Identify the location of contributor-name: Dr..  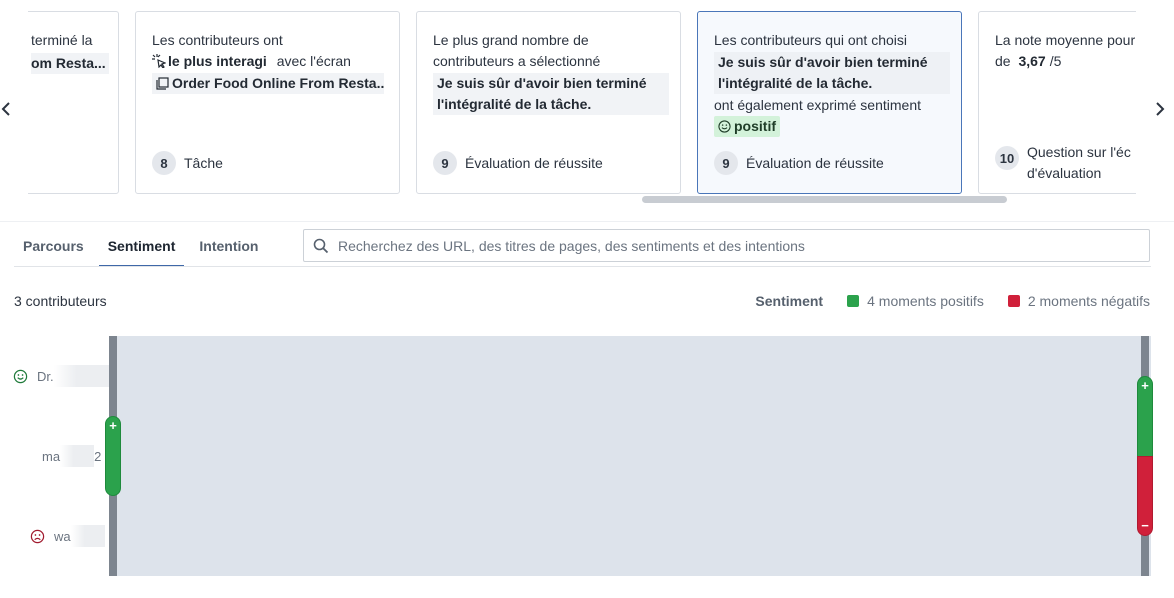
(45, 376).